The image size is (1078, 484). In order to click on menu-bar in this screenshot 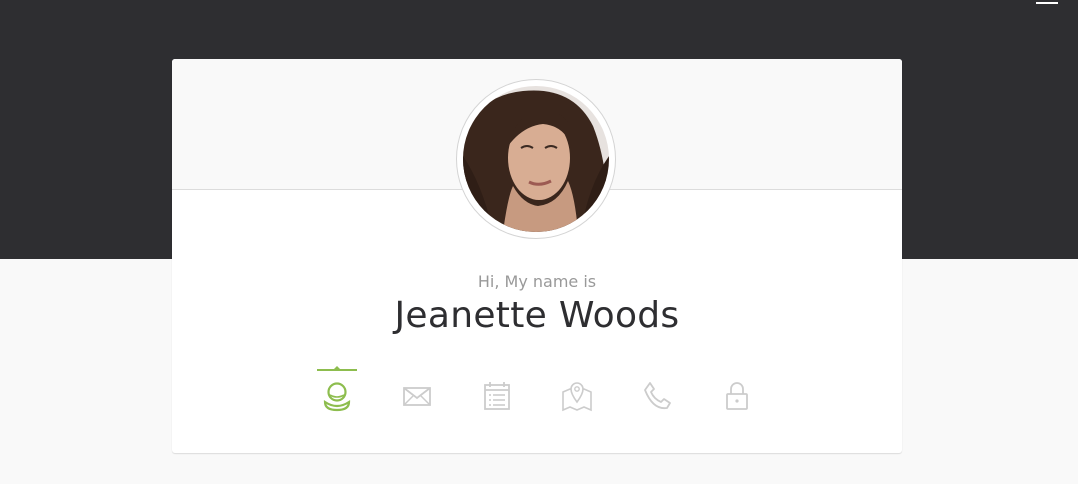, I will do `click(1047, 3)`.